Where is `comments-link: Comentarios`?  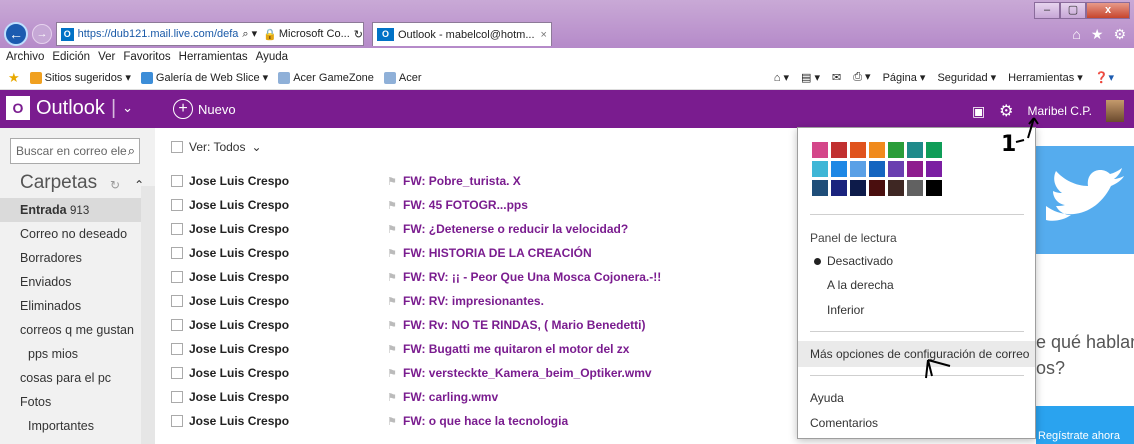 comments-link: Comentarios is located at coordinates (844, 423).